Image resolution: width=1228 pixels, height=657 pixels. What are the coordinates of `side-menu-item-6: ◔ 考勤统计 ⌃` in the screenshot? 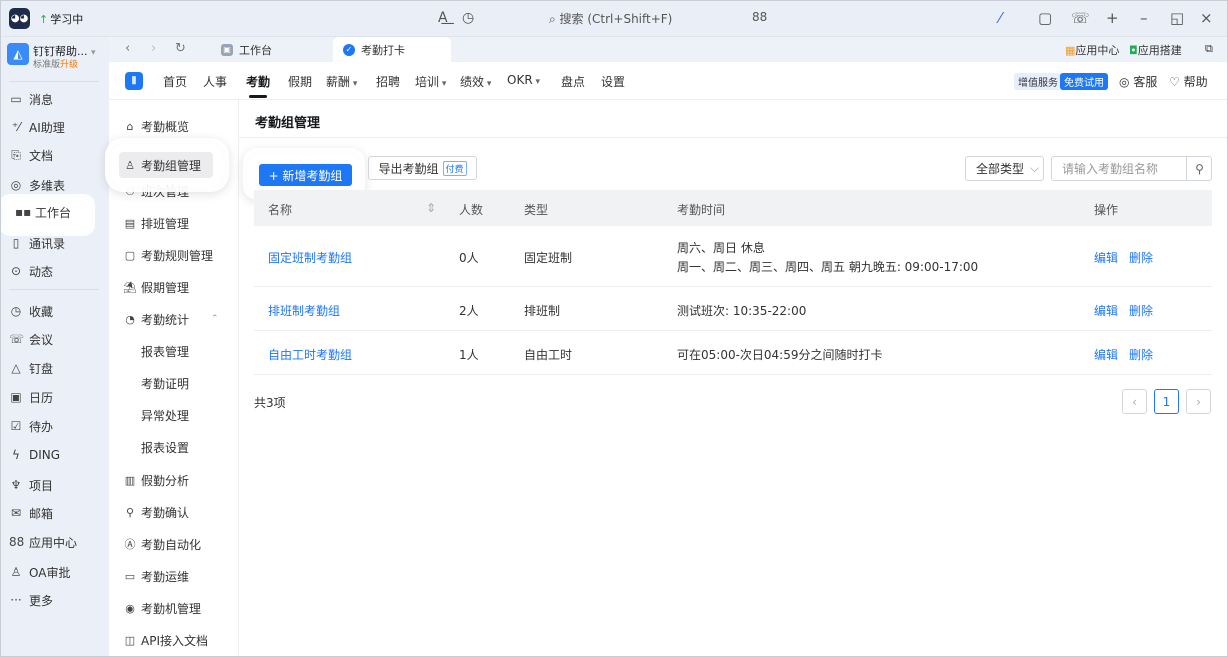 It's located at (171, 319).